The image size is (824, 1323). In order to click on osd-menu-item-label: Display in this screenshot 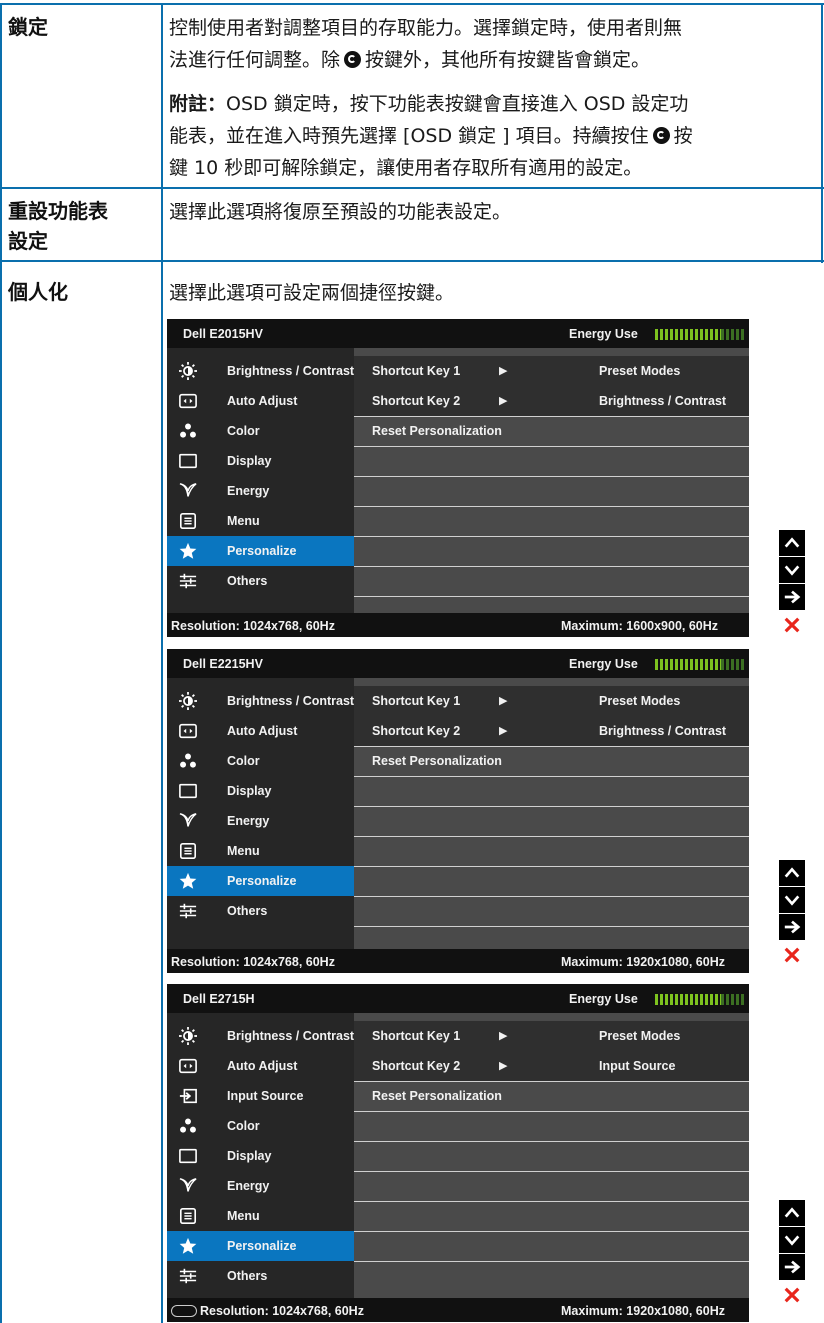, I will do `click(249, 791)`.